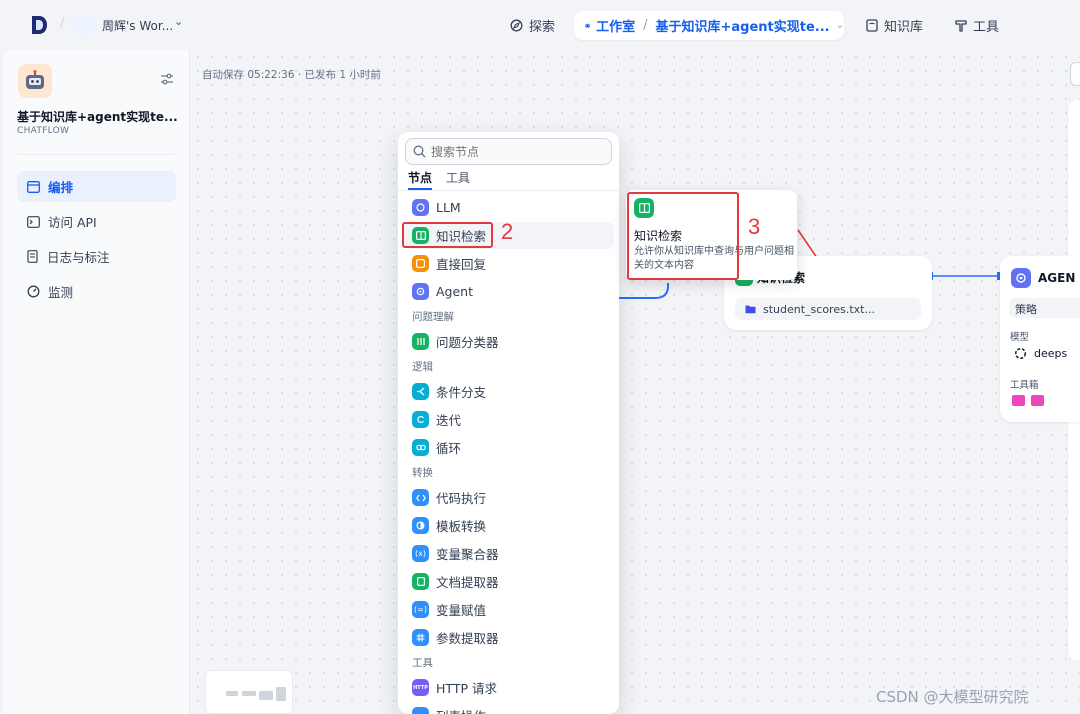 The width and height of the screenshot is (1080, 714). I want to click on canvas-minimap, so click(249, 692).